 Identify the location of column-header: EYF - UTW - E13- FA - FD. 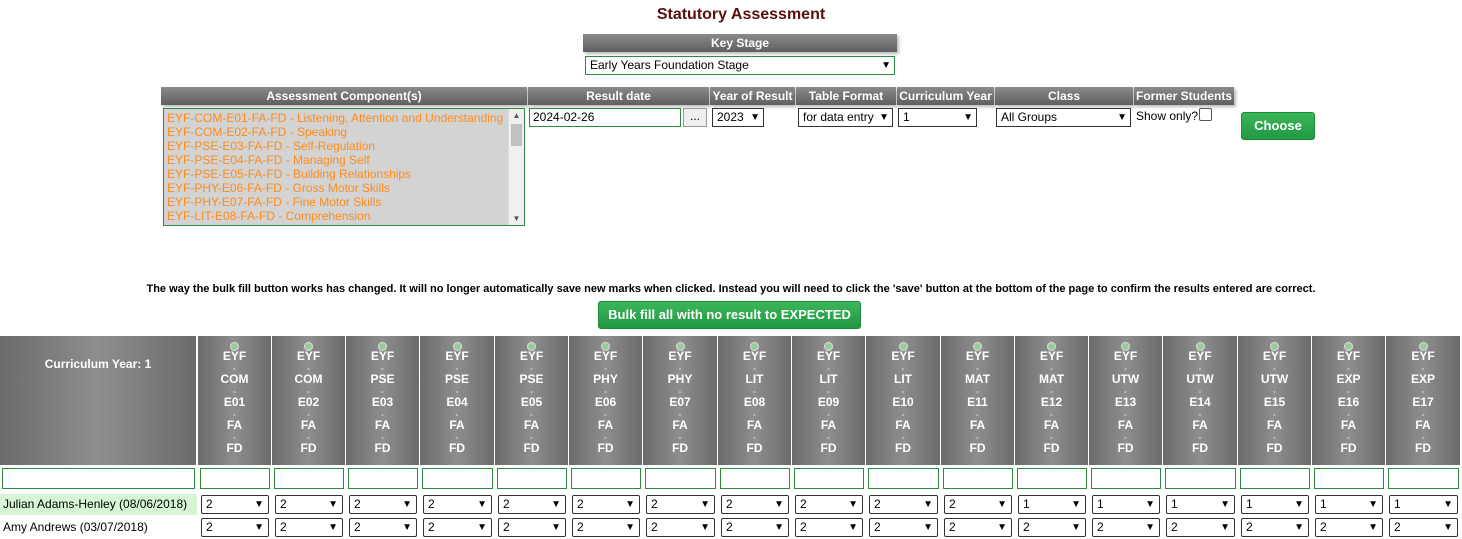
(1126, 400).